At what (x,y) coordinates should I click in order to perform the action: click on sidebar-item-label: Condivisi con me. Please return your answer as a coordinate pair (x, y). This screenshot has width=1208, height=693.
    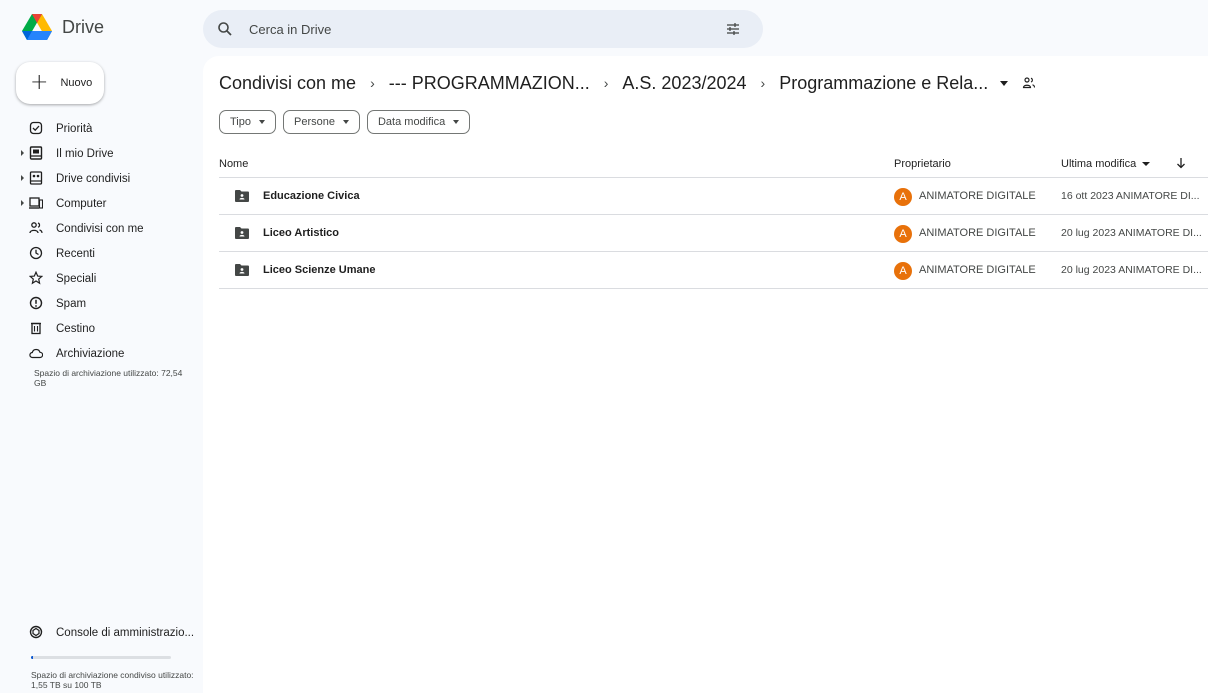
    Looking at the image, I should click on (100, 228).